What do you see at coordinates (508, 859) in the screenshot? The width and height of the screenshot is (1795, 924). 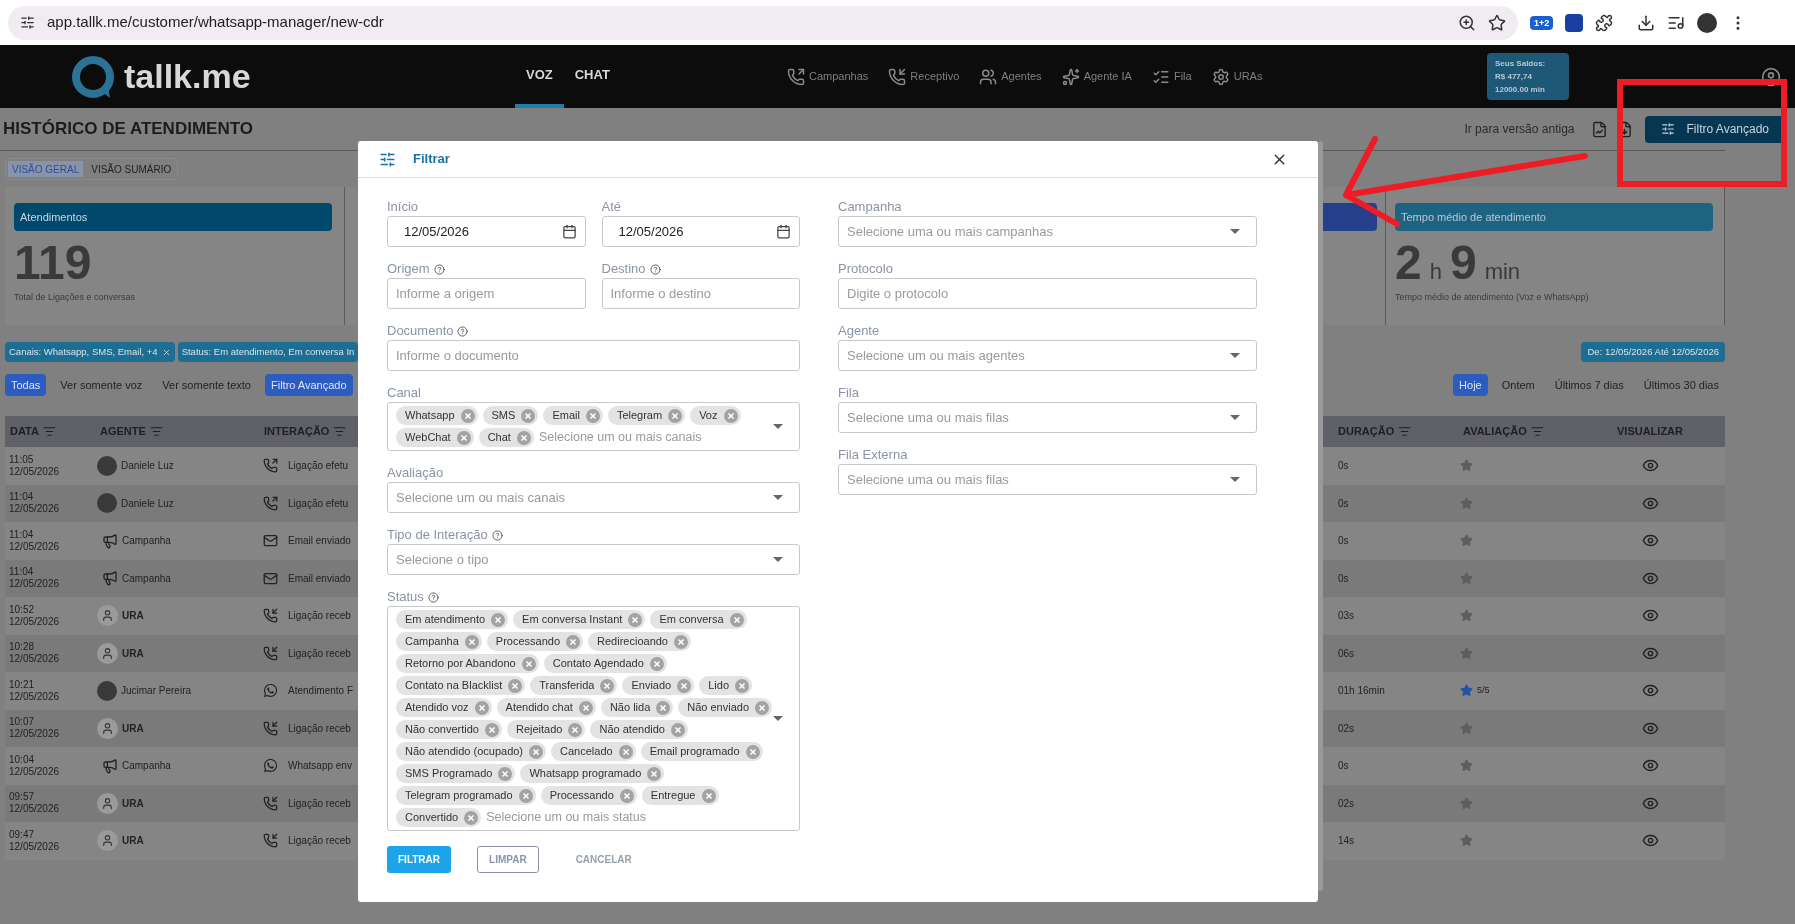 I see `clear-button: LIMPAR` at bounding box center [508, 859].